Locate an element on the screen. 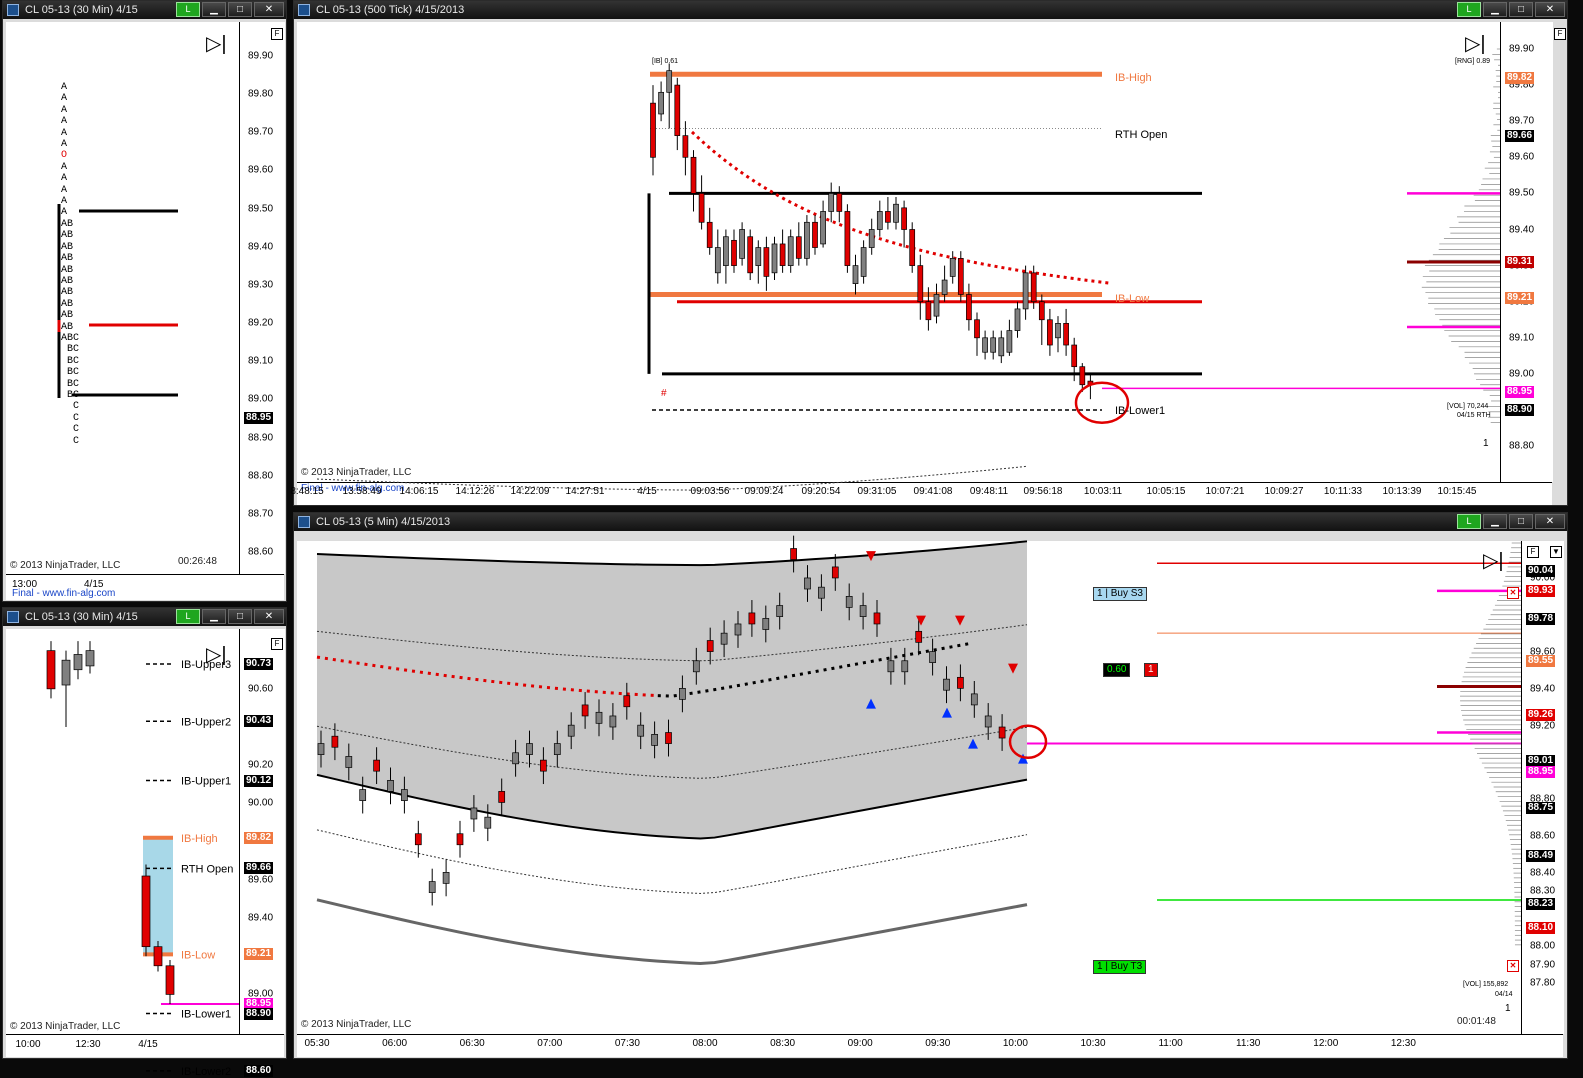 This screenshot has width=1583, height=1078. buy-t3-order: 1 | Buy T3 is located at coordinates (1119, 967).